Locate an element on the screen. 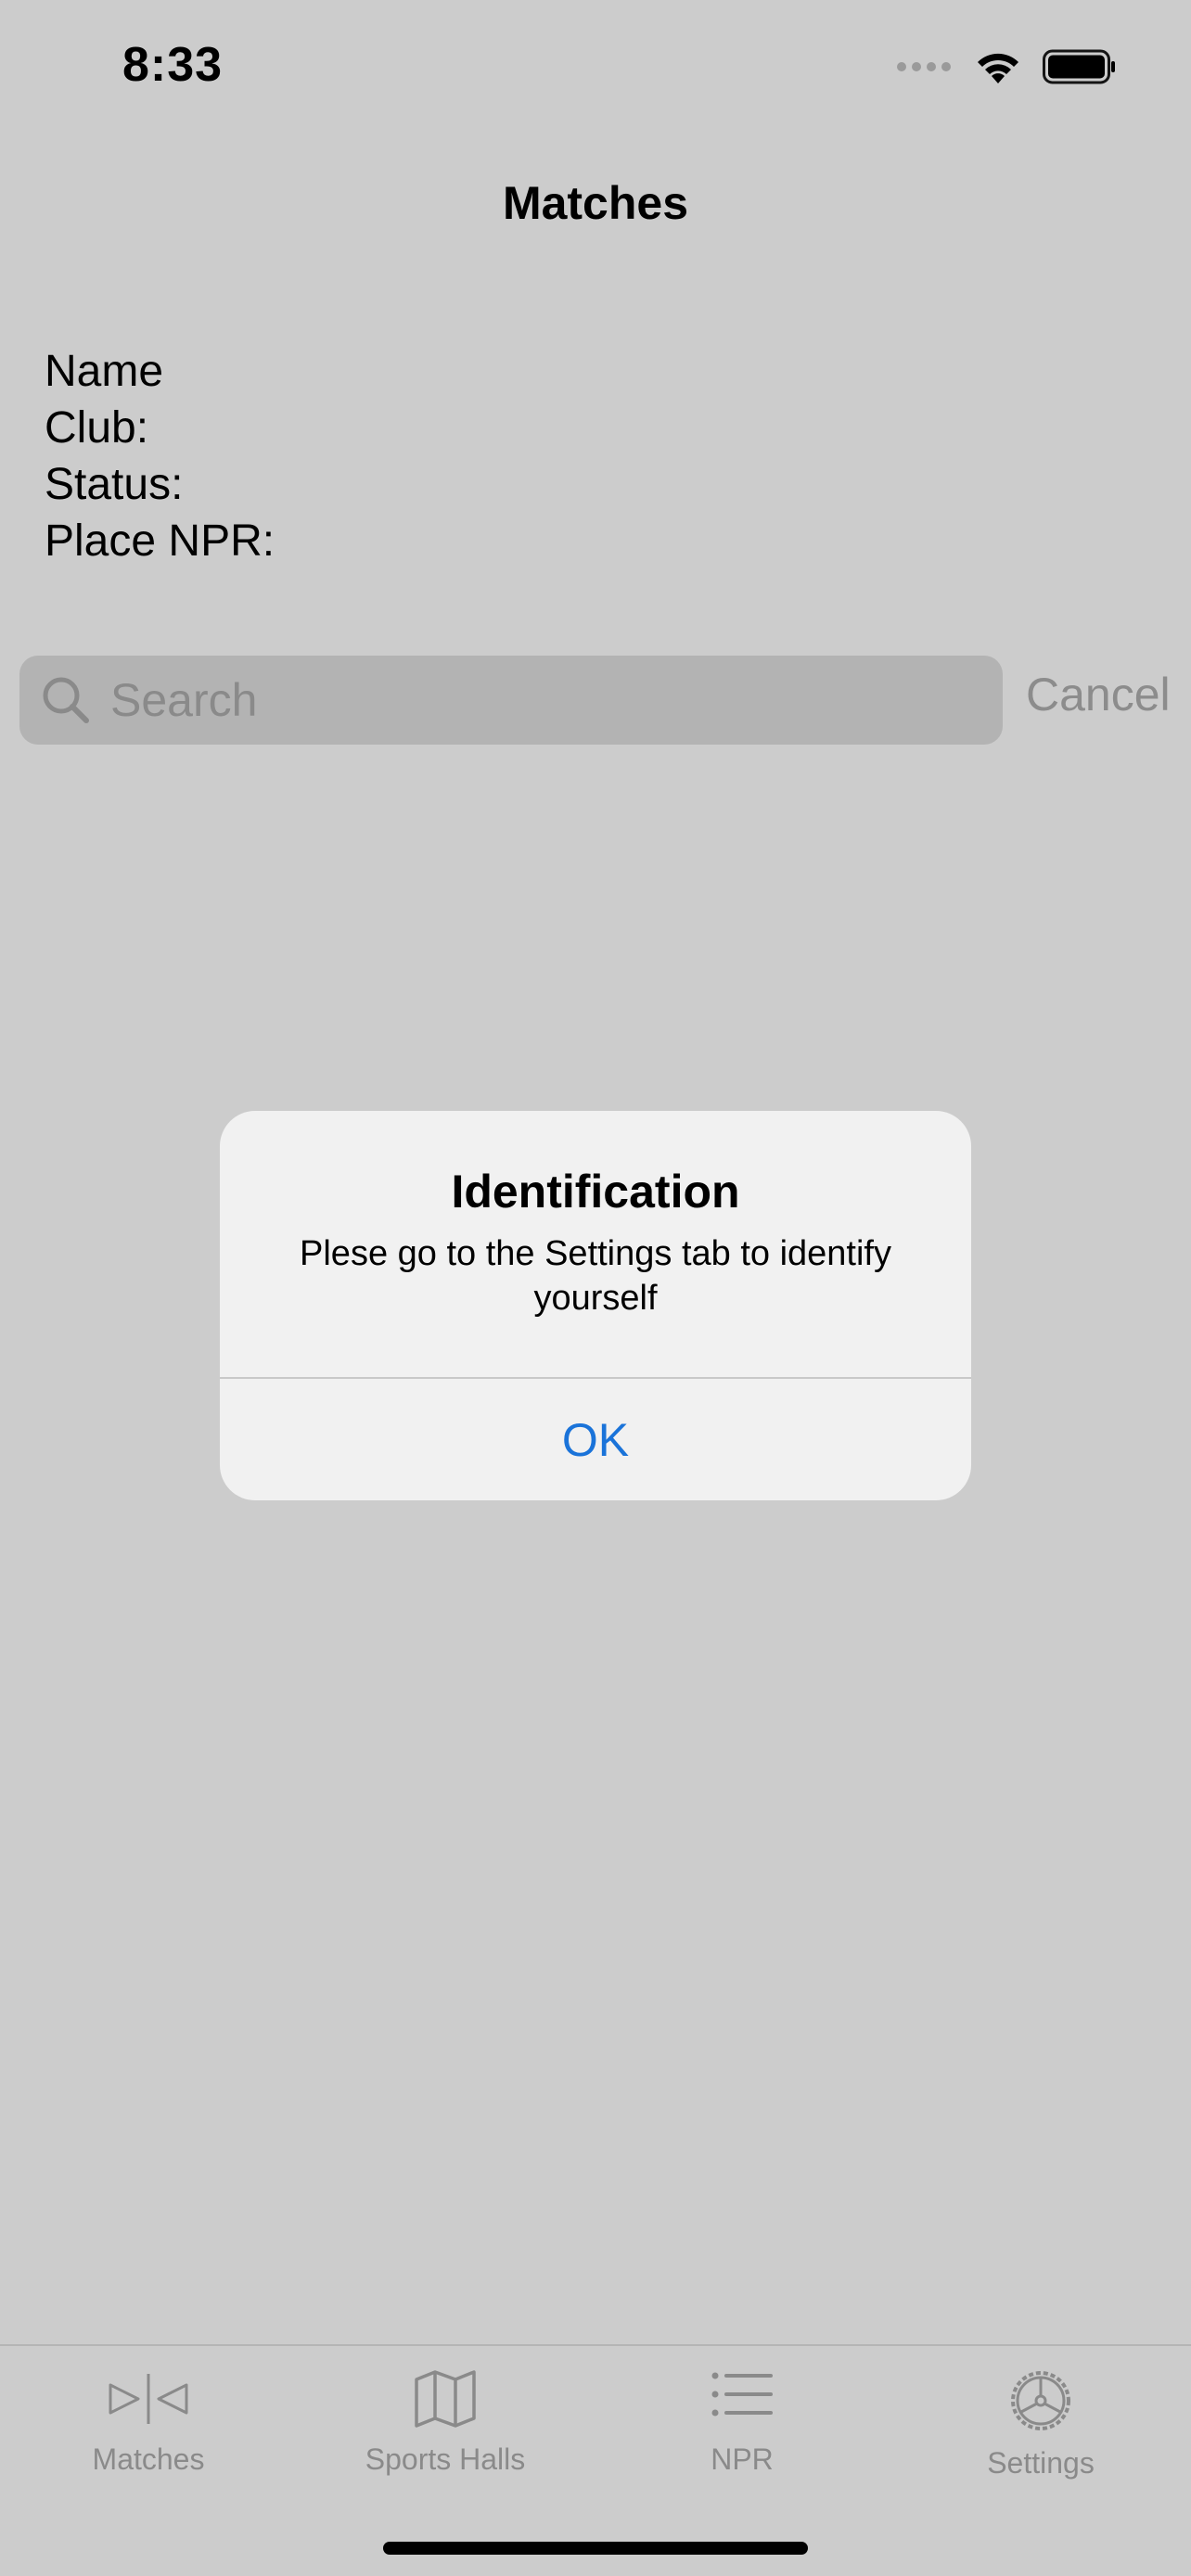  status-icons is located at coordinates (1007, 67).